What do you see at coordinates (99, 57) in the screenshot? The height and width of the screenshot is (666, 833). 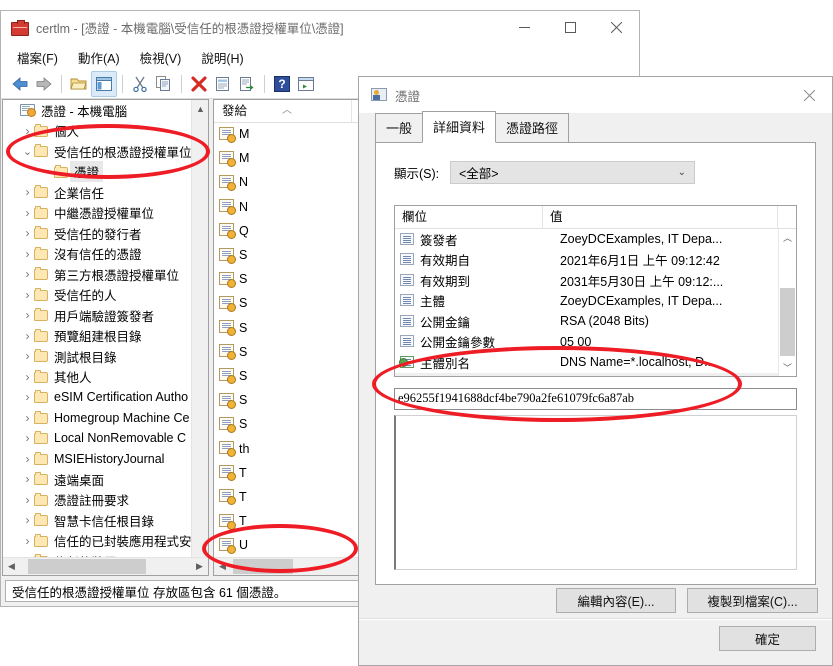 I see `menu-action: 動作(A)` at bounding box center [99, 57].